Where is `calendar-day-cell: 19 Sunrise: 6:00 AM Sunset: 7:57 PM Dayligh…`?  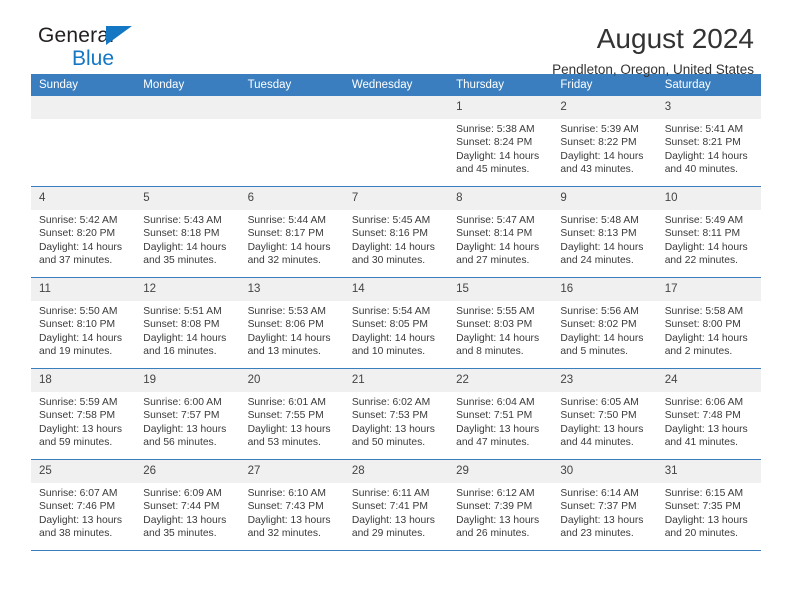 calendar-day-cell: 19 Sunrise: 6:00 AM Sunset: 7:57 PM Dayligh… is located at coordinates (187, 414).